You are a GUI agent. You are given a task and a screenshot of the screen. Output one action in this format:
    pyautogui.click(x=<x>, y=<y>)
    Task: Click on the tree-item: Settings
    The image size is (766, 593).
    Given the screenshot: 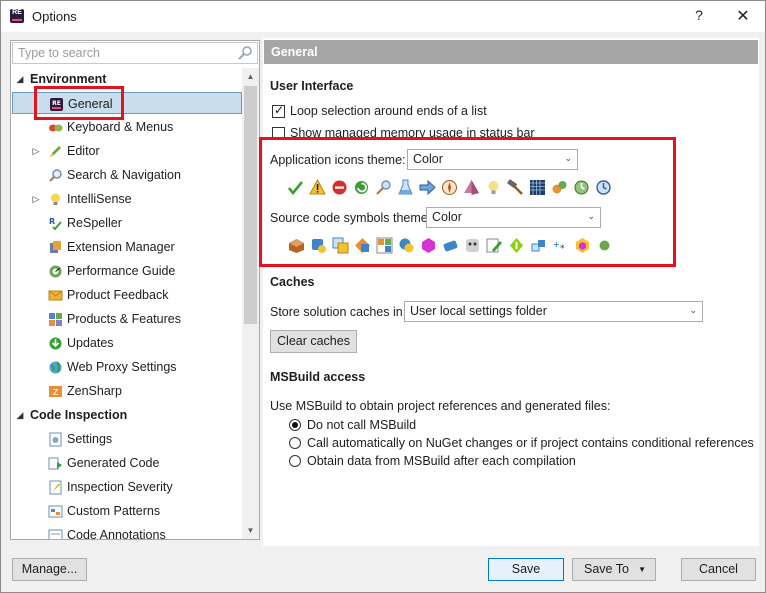 What is the action you would take?
    pyautogui.click(x=127, y=439)
    